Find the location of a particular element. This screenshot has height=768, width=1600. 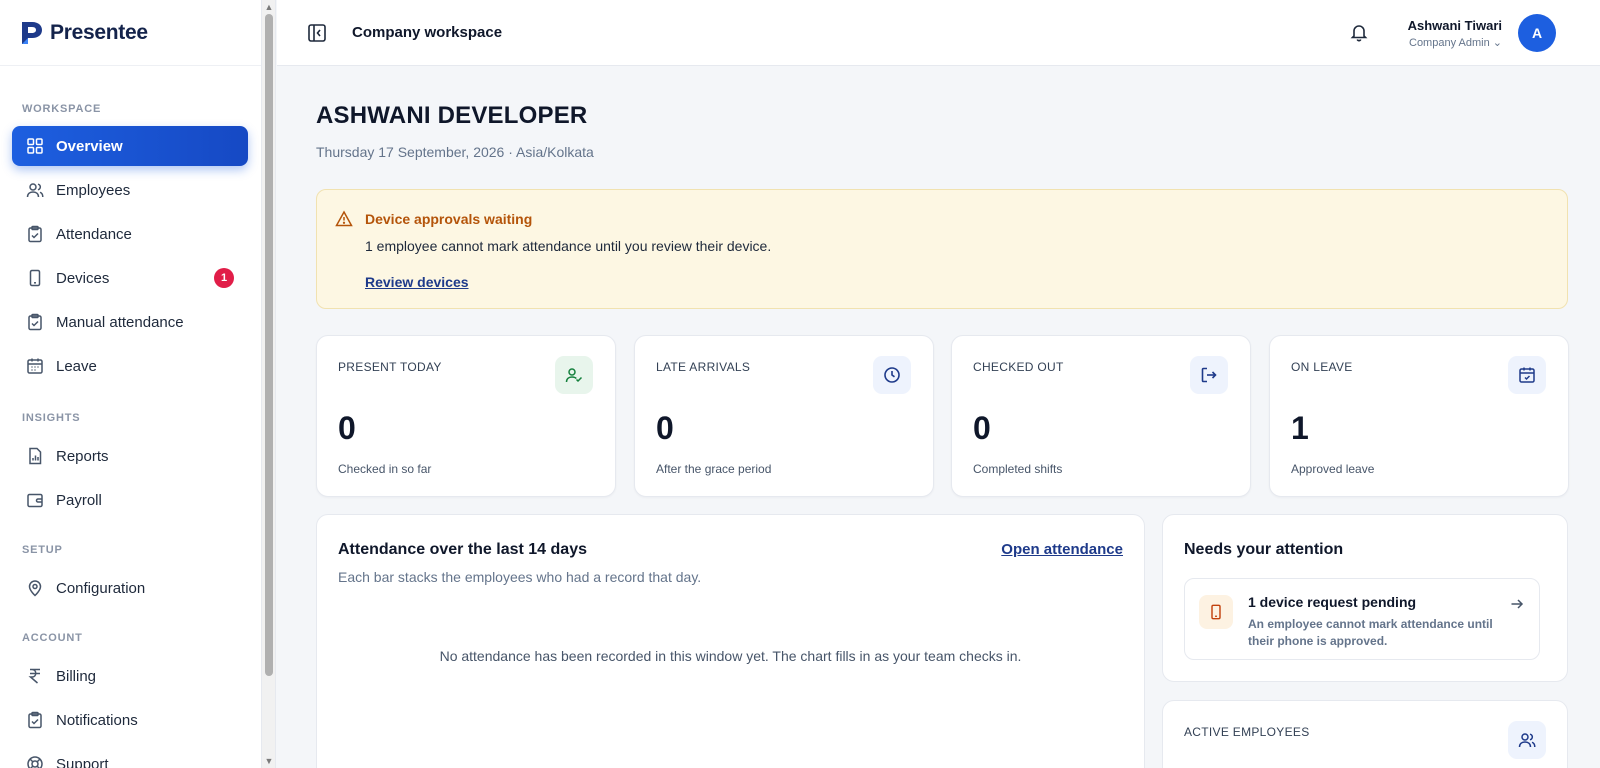

review-devices-link: Review devices is located at coordinates (417, 282).